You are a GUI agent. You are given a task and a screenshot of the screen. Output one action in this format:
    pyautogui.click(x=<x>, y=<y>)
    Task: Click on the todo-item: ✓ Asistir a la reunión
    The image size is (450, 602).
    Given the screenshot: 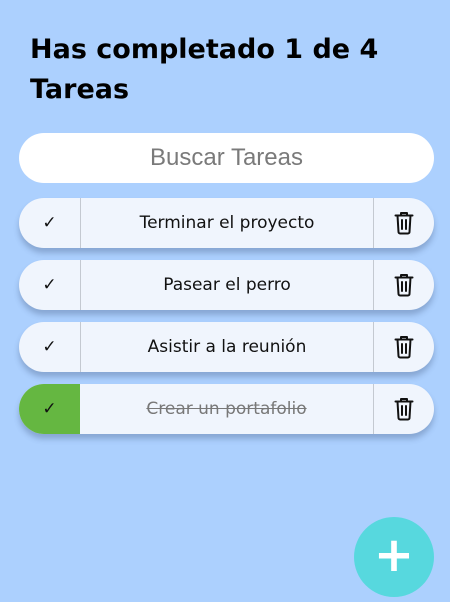 What is the action you would take?
    pyautogui.click(x=226, y=347)
    